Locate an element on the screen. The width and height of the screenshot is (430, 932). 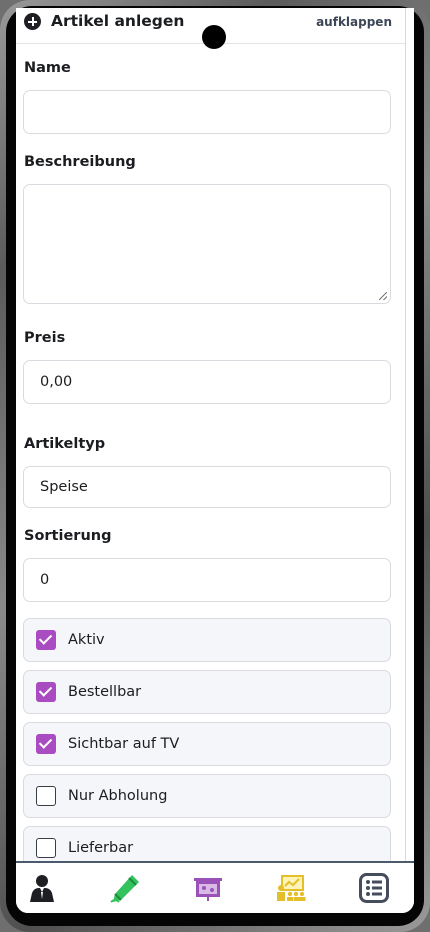
pencil-icon is located at coordinates (124, 889).